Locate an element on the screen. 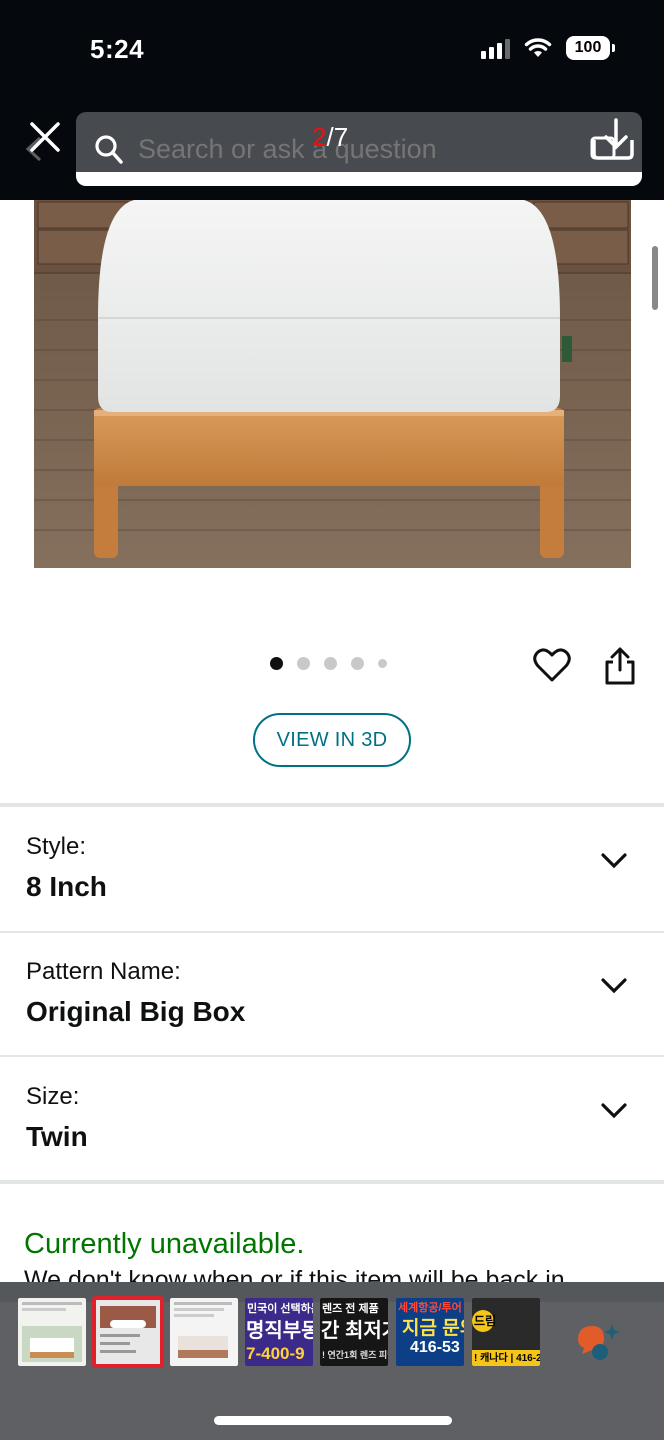 The height and width of the screenshot is (1440, 664). option-label: Style: is located at coordinates (56, 846).